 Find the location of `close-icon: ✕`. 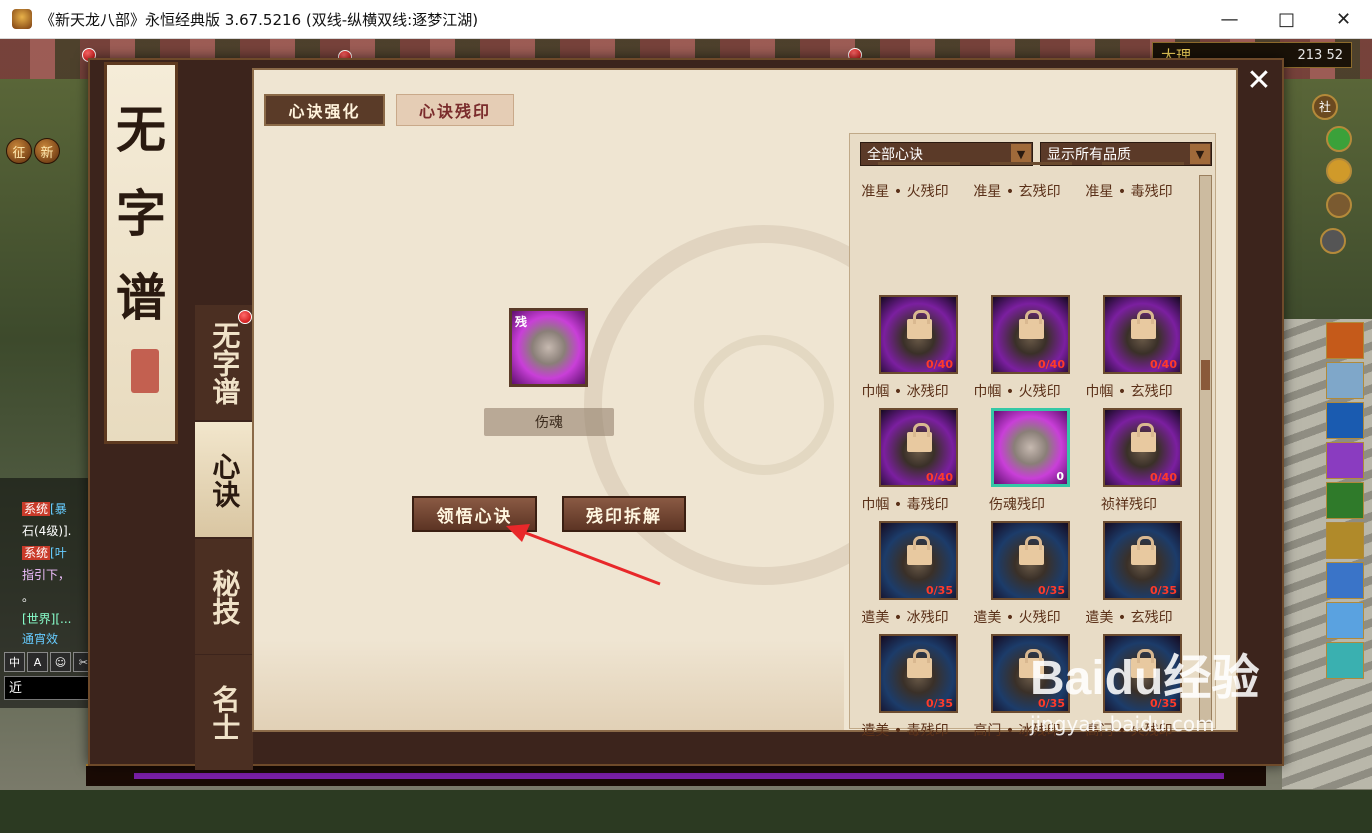

close-icon: ✕ is located at coordinates (1343, 19).